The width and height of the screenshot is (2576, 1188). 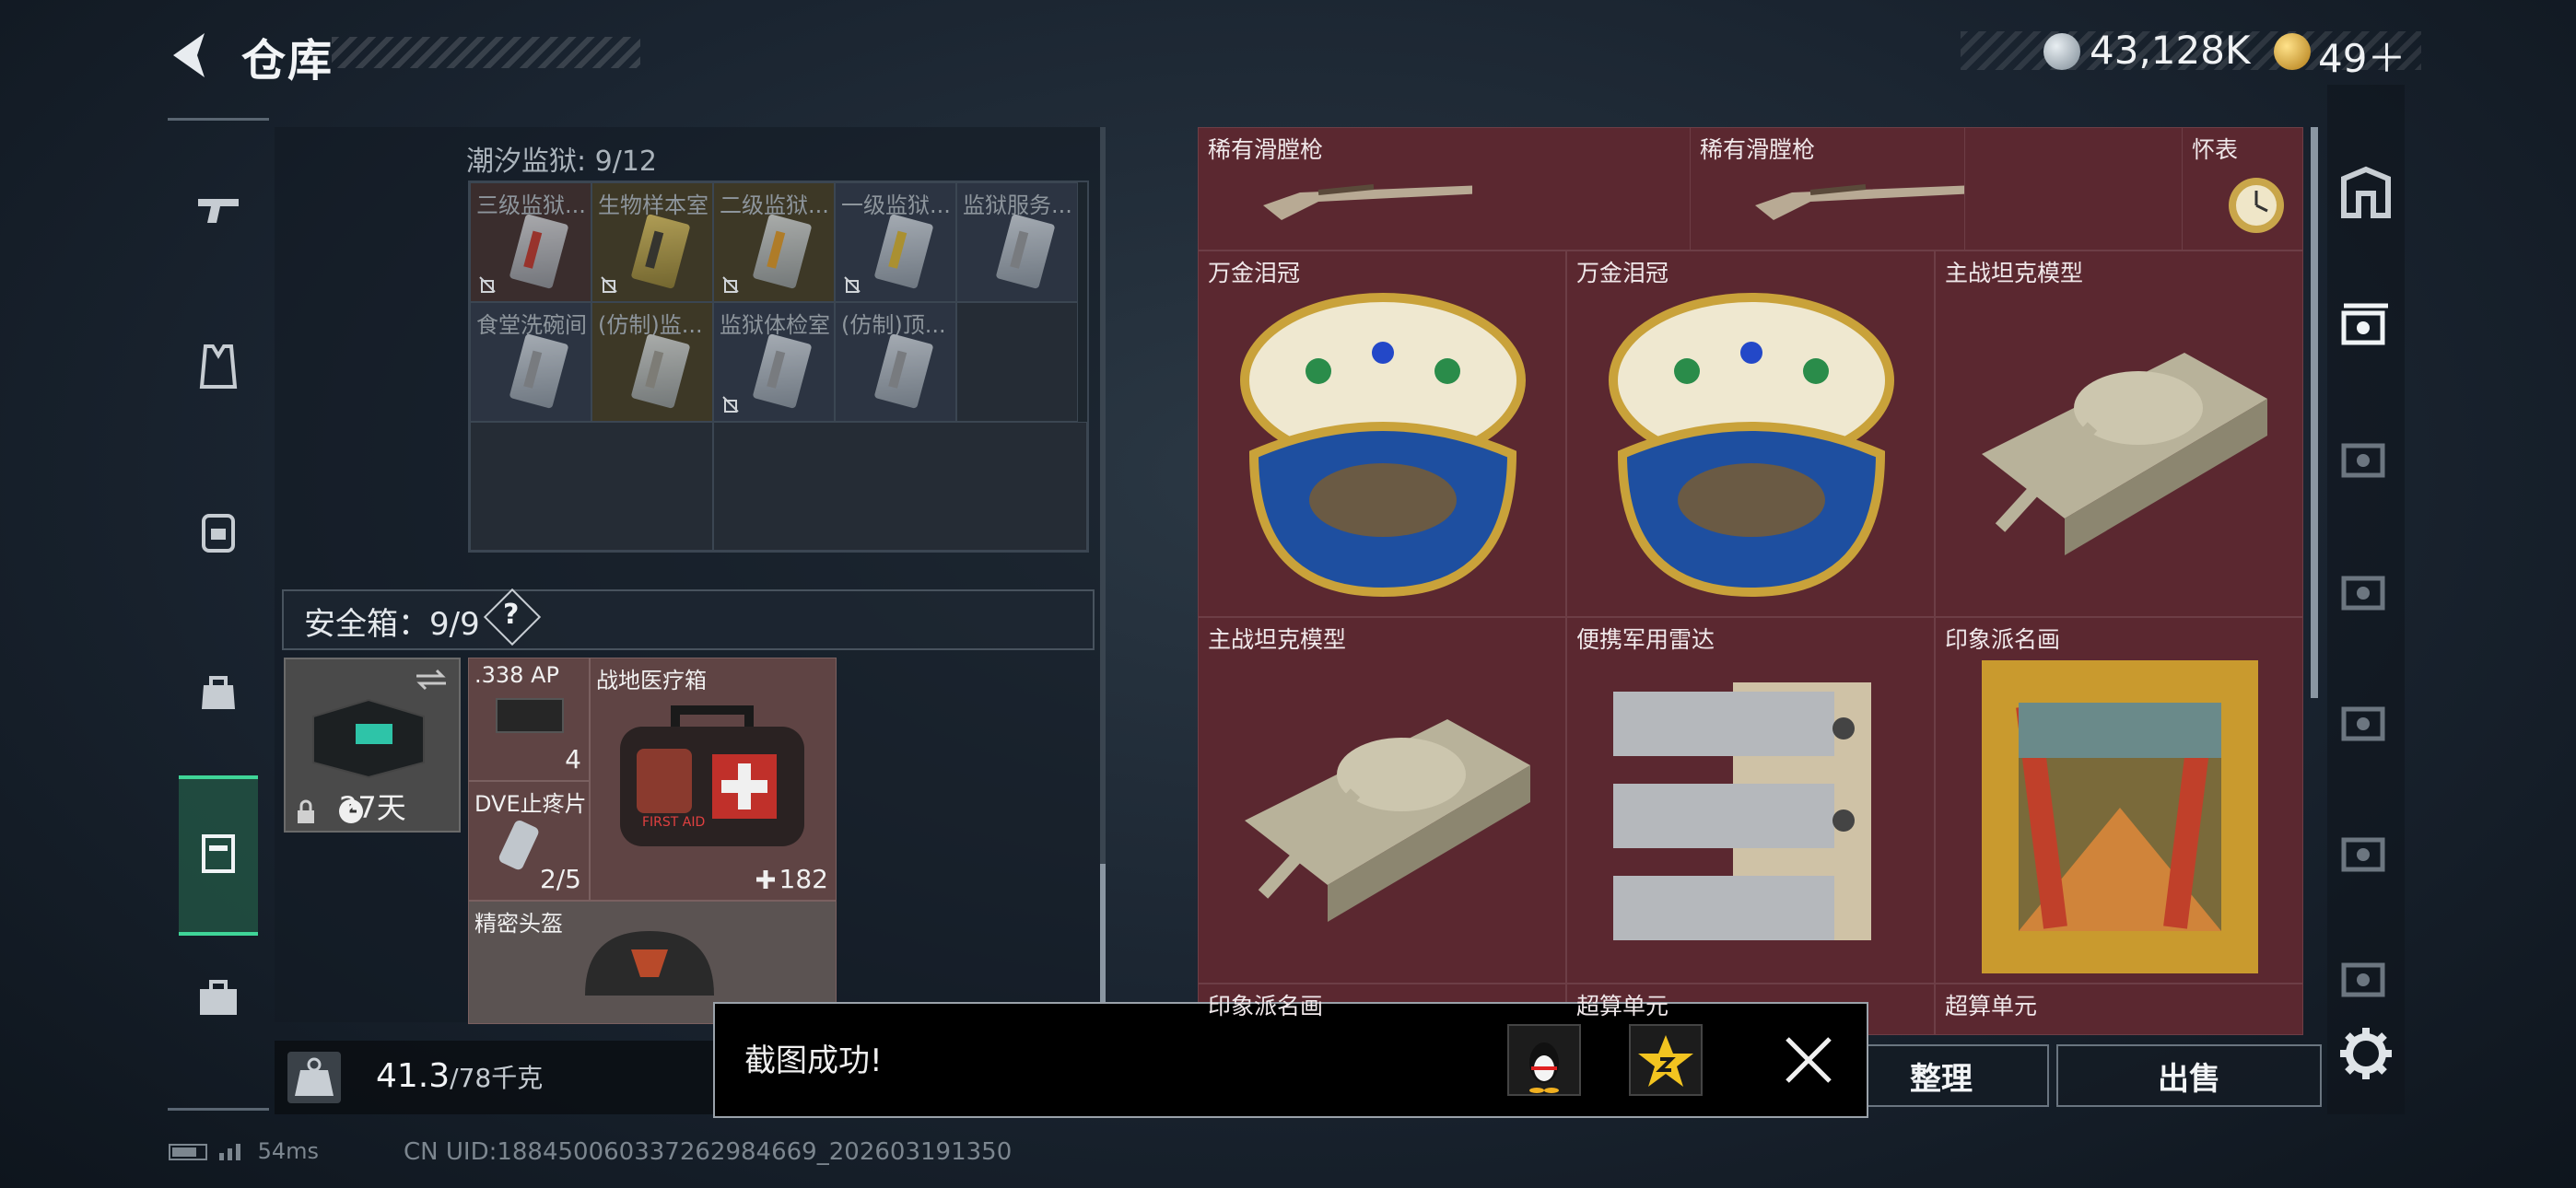 I want to click on sell-button: 出售, so click(x=2189, y=1075).